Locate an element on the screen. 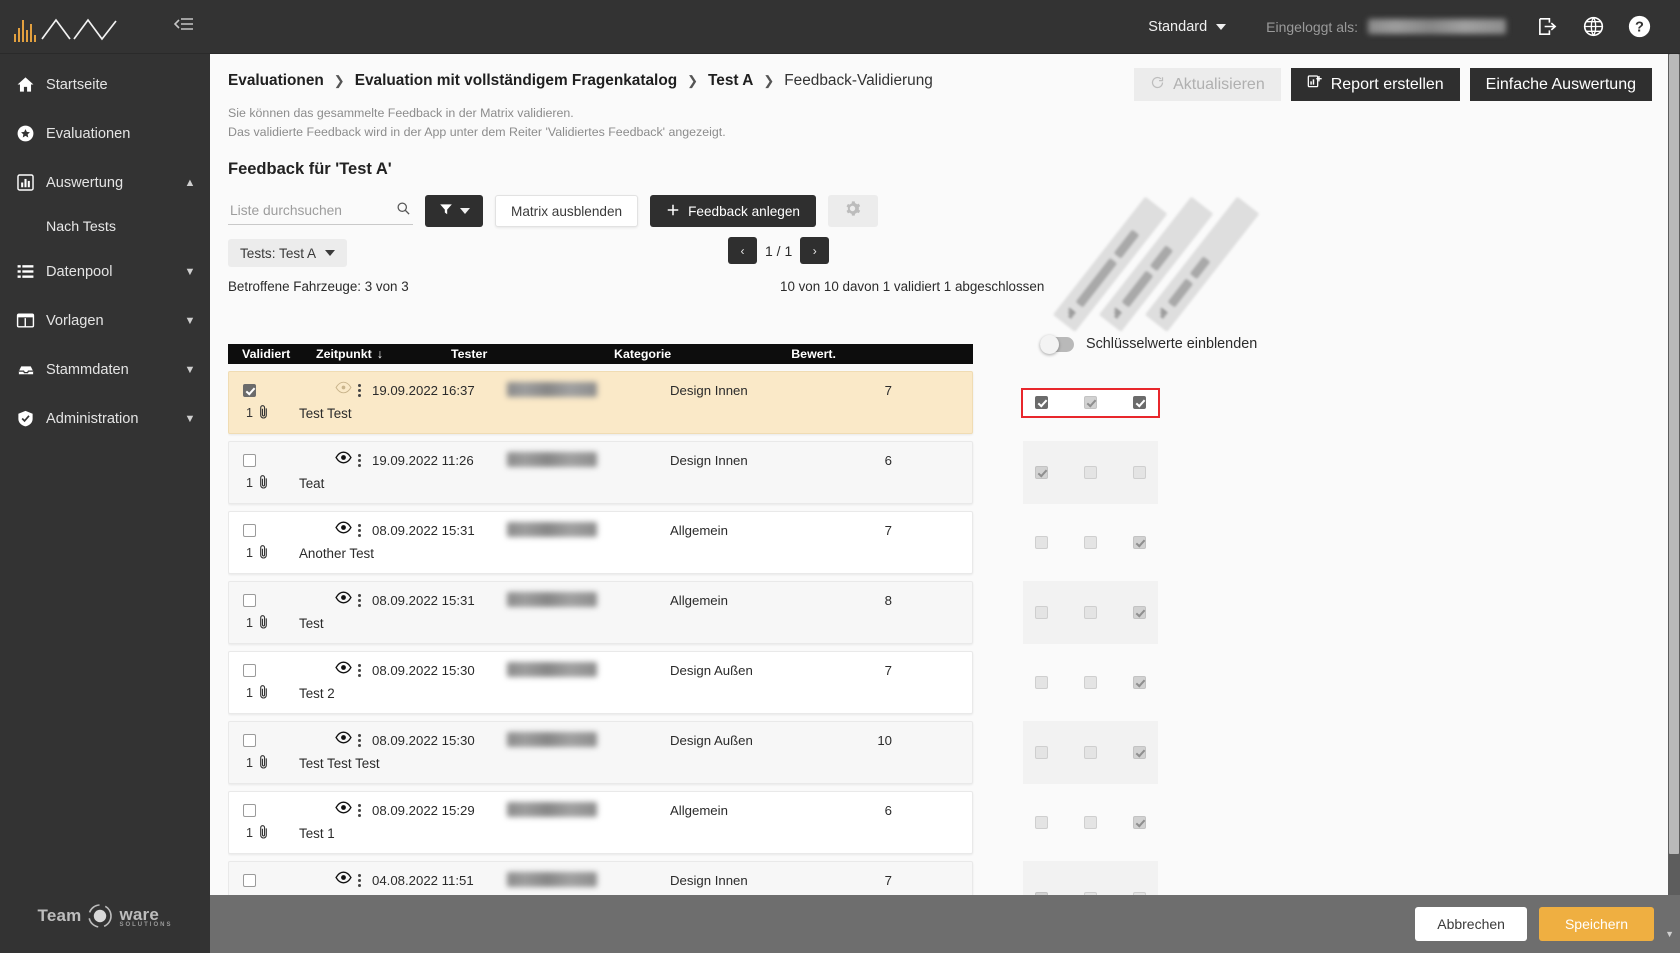  cancel-button: Abbrechen is located at coordinates (1471, 924).